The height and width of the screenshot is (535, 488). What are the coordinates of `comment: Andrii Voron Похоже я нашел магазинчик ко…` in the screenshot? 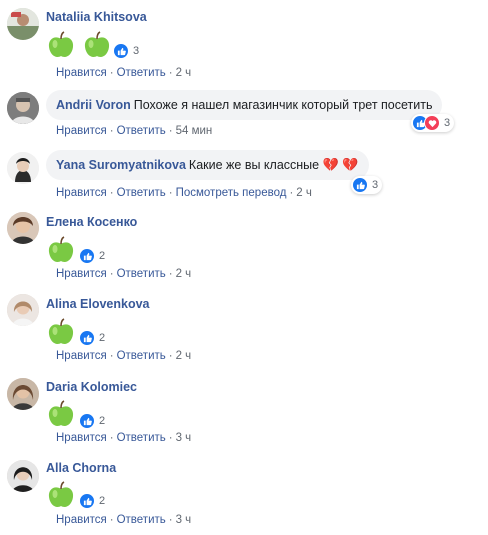 It's located at (244, 116).